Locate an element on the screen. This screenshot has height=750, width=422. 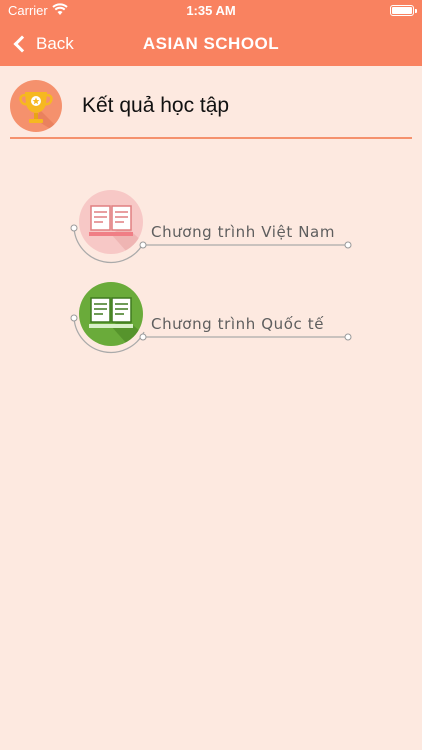
book-icon is located at coordinates (111, 314).